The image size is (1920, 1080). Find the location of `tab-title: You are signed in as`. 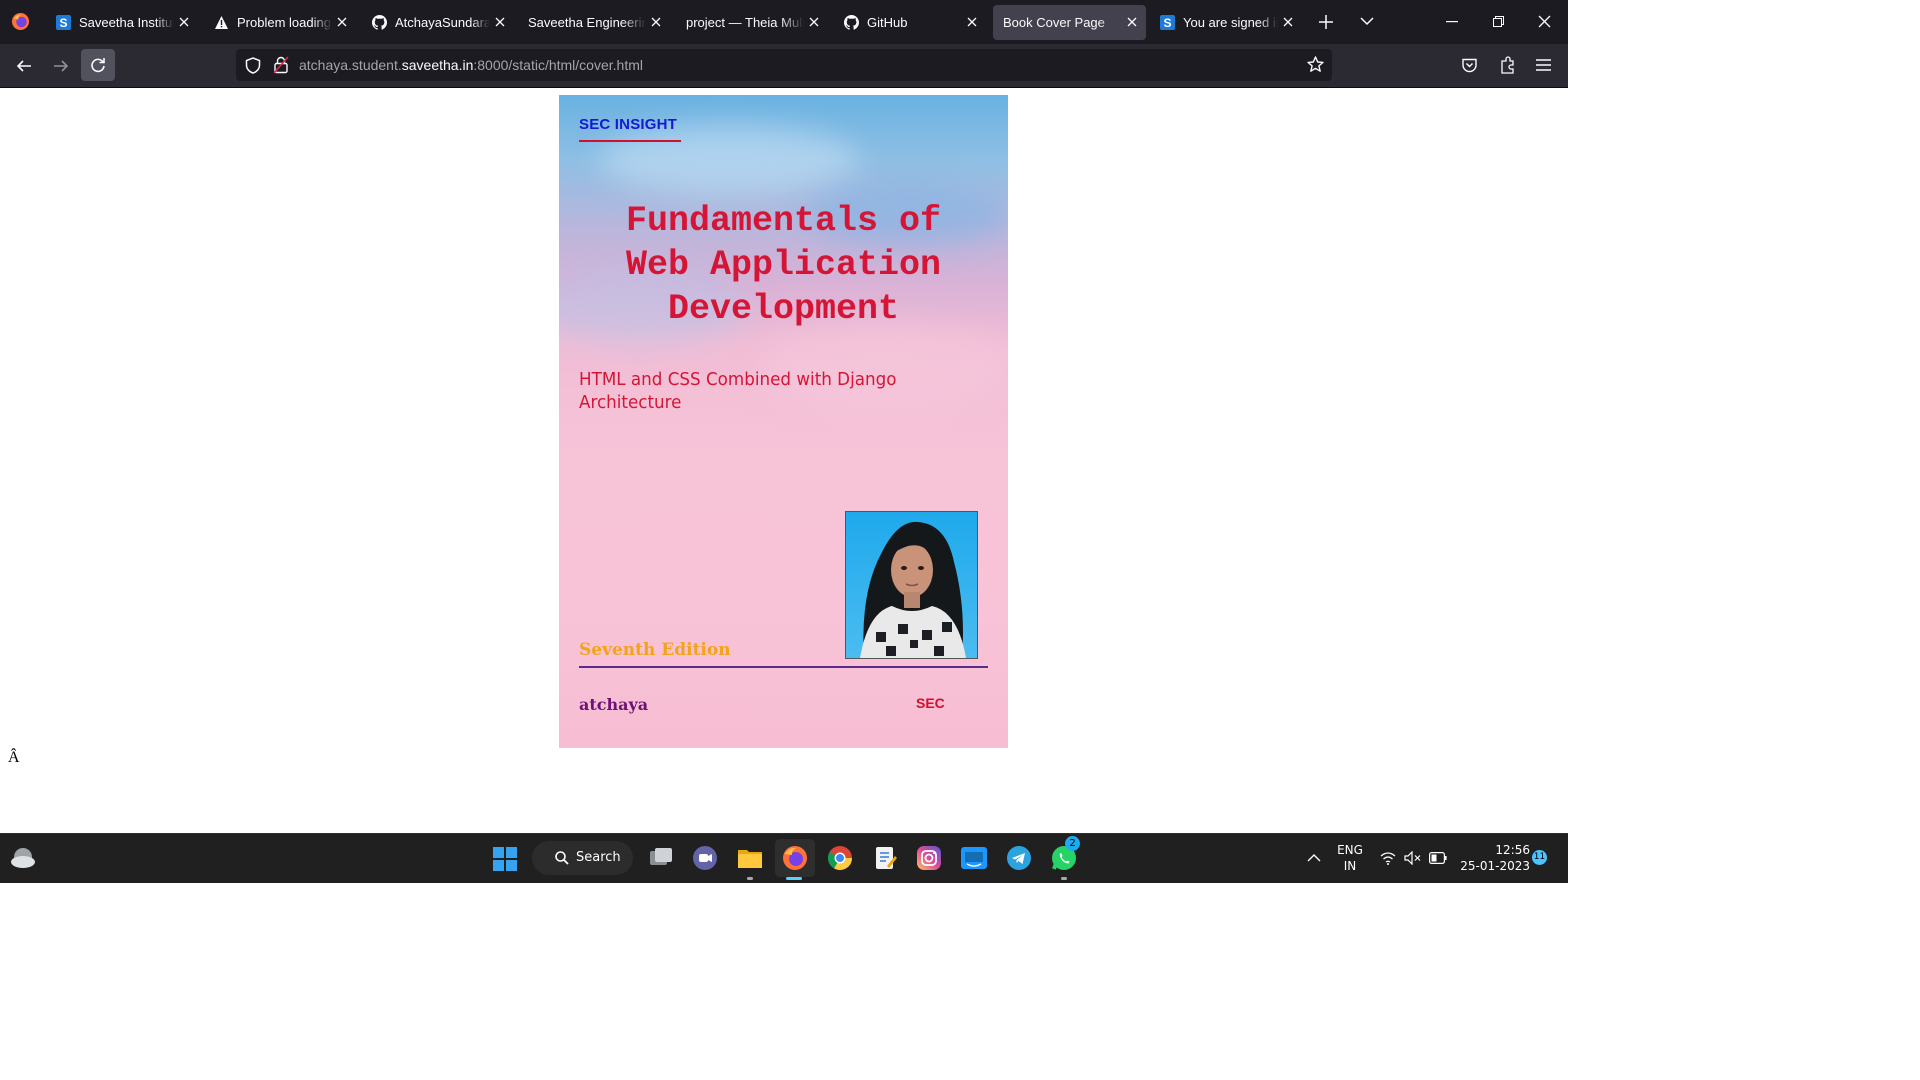

tab-title: You are signed in as is located at coordinates (1230, 22).